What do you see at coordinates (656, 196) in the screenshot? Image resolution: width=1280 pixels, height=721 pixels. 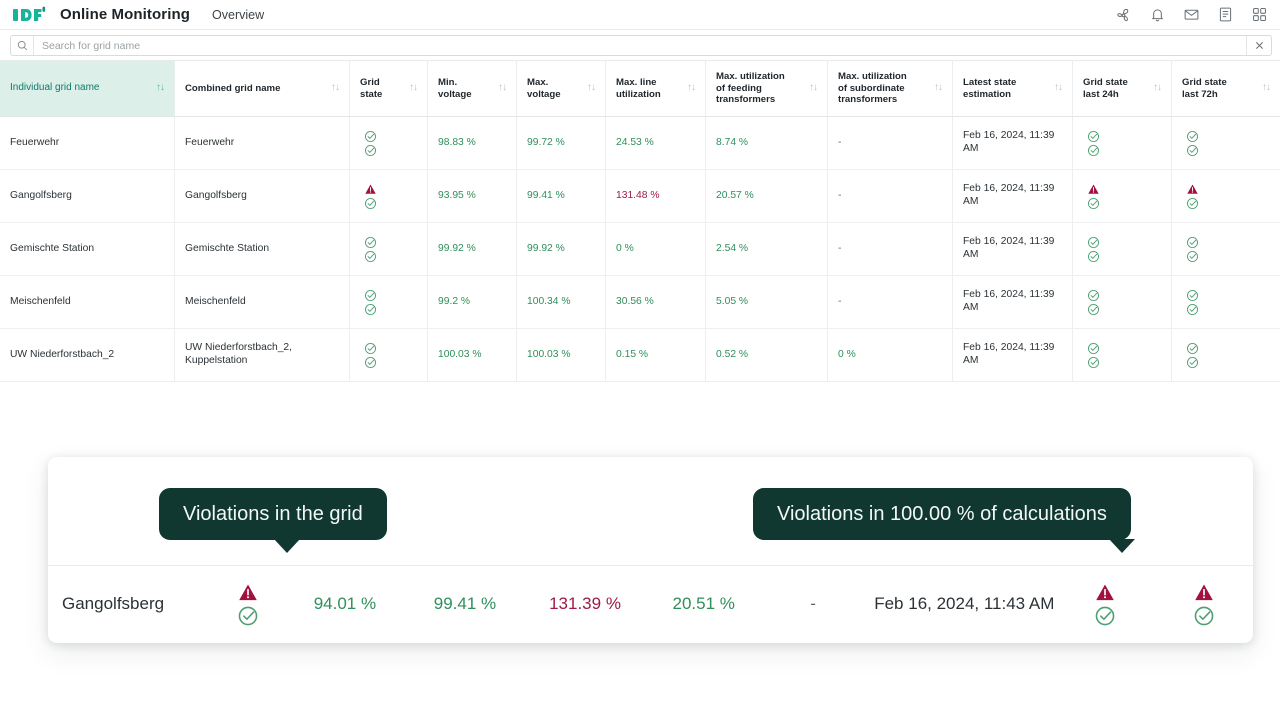 I see `cell-max_line_utilization: 131.48 %` at bounding box center [656, 196].